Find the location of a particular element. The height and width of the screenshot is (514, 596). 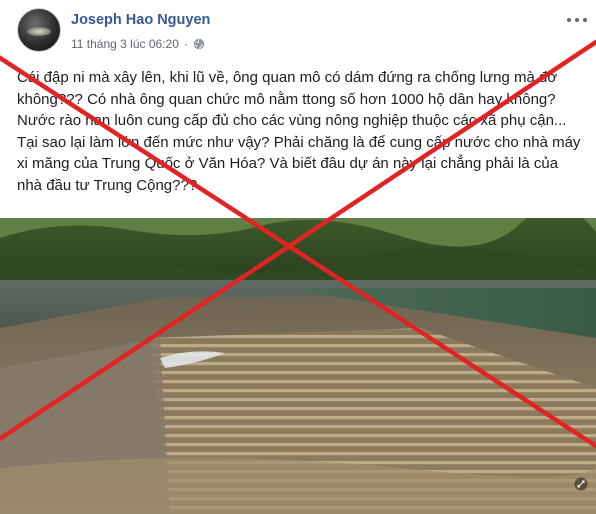

post-meta: 11 tháng 3 lúc 06:20 · is located at coordinates (138, 44).